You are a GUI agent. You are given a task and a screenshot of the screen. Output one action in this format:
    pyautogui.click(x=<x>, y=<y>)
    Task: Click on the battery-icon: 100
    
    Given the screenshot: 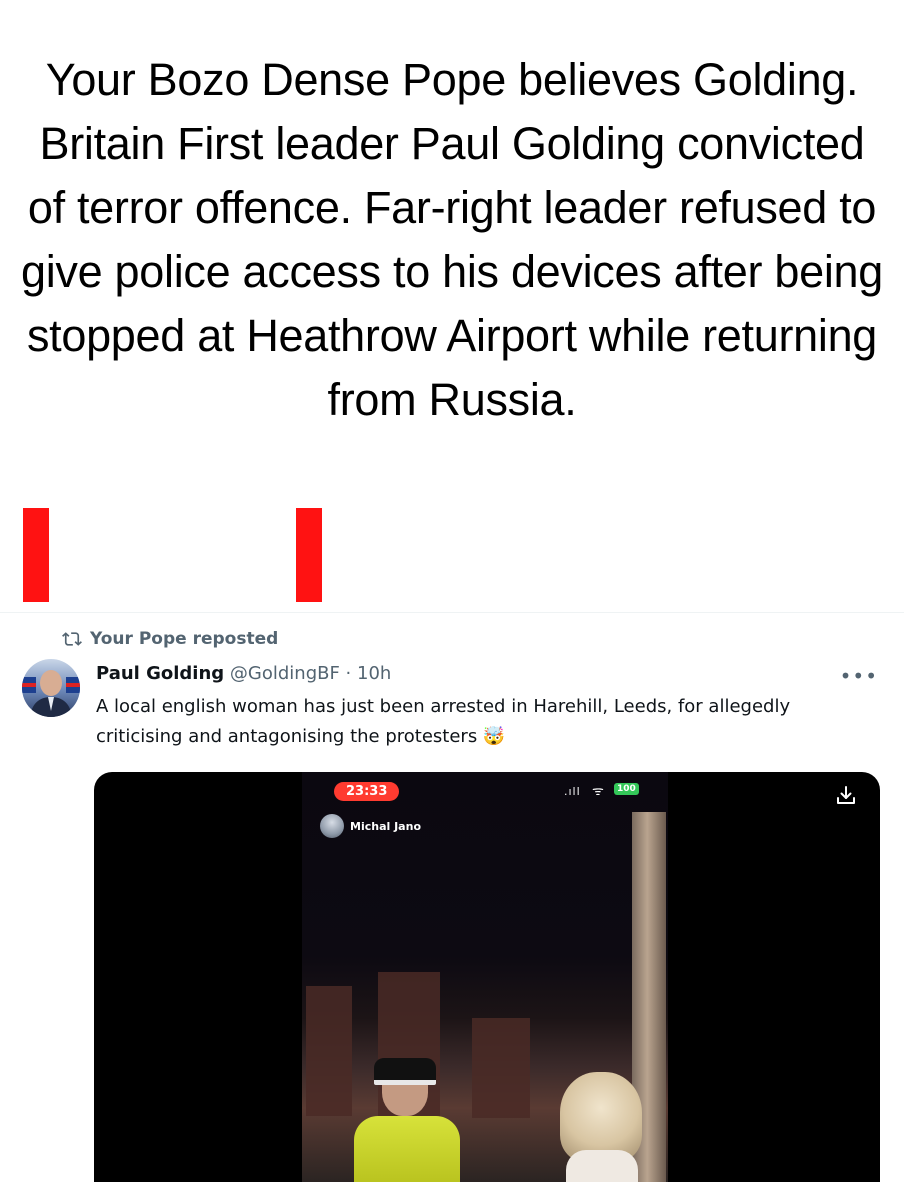 What is the action you would take?
    pyautogui.click(x=626, y=789)
    